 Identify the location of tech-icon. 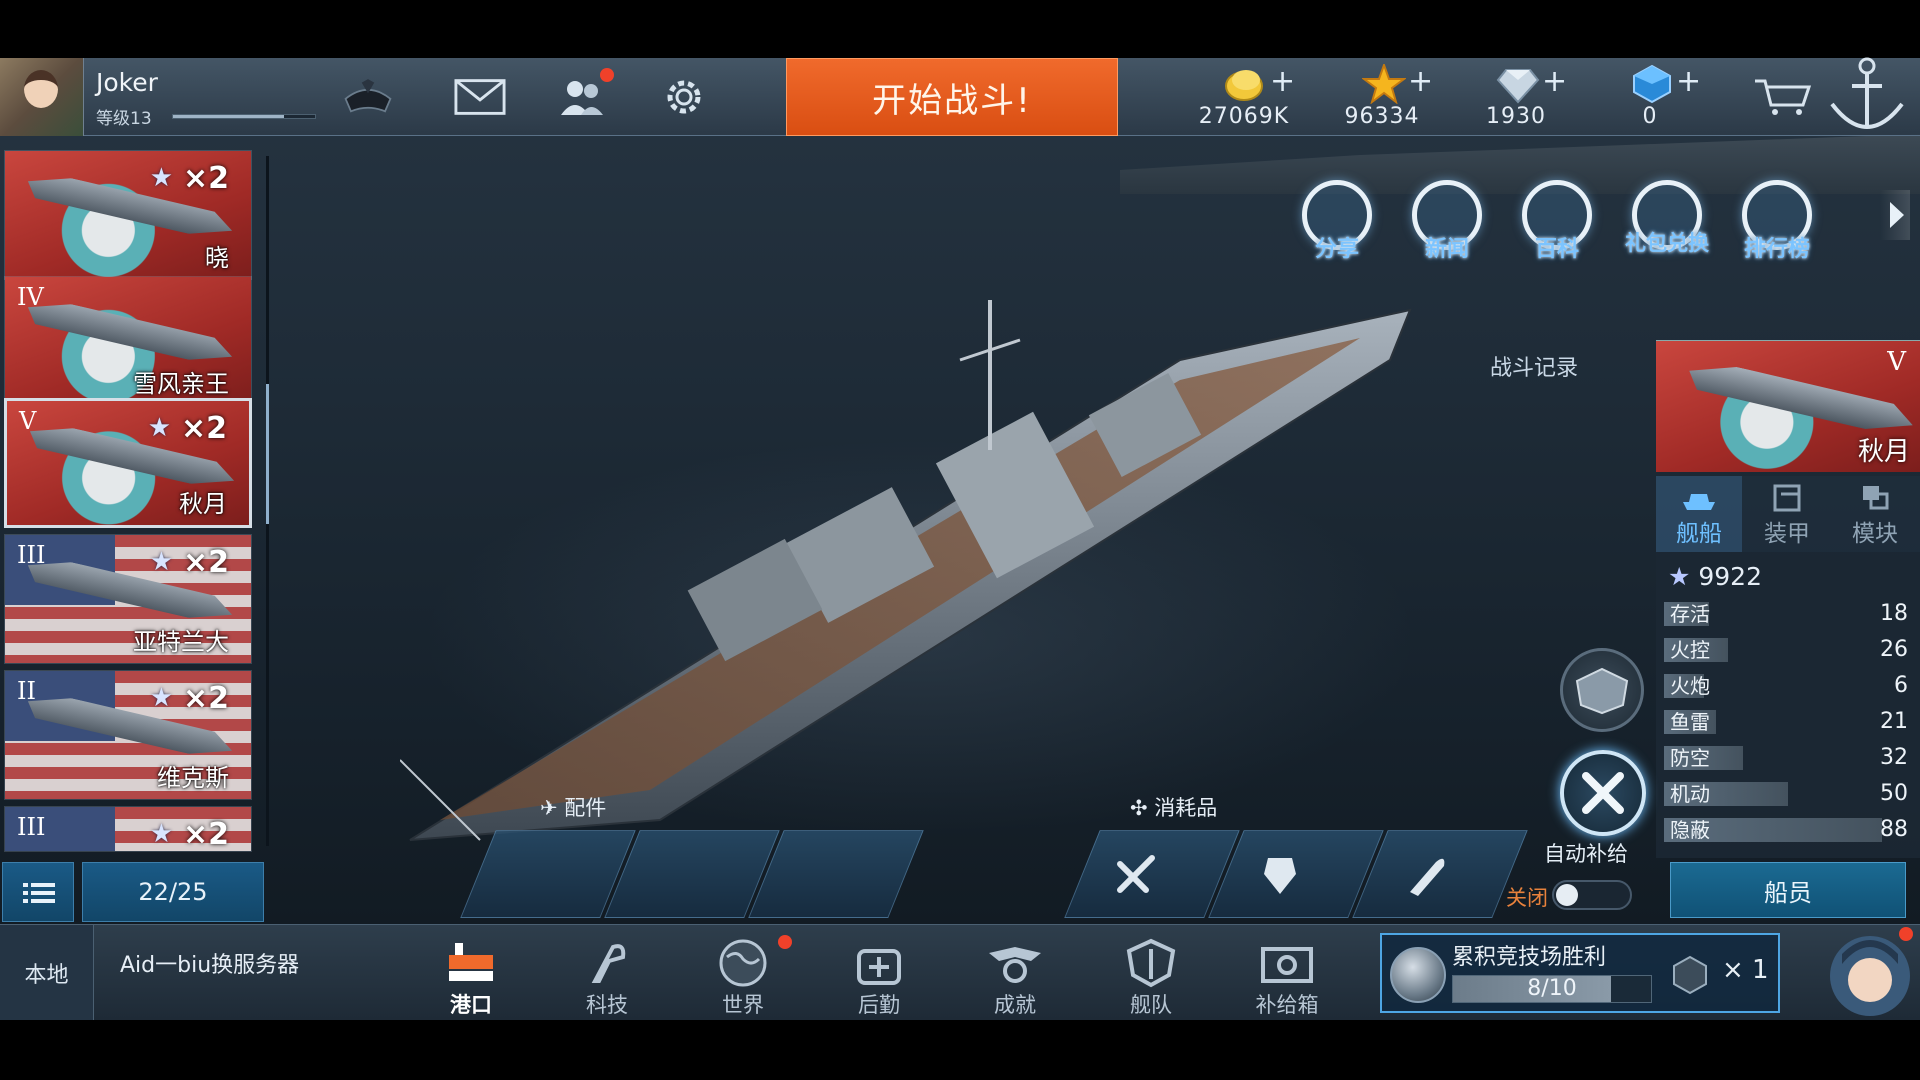
(608, 963).